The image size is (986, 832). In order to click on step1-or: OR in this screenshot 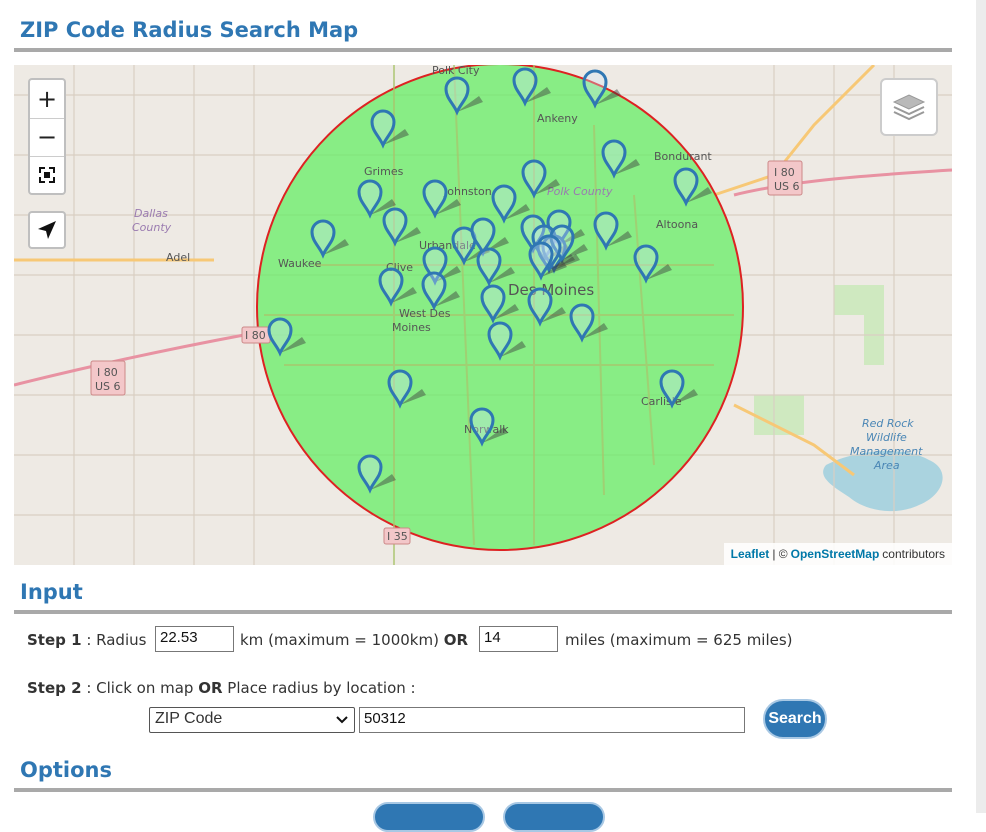, I will do `click(456, 640)`.